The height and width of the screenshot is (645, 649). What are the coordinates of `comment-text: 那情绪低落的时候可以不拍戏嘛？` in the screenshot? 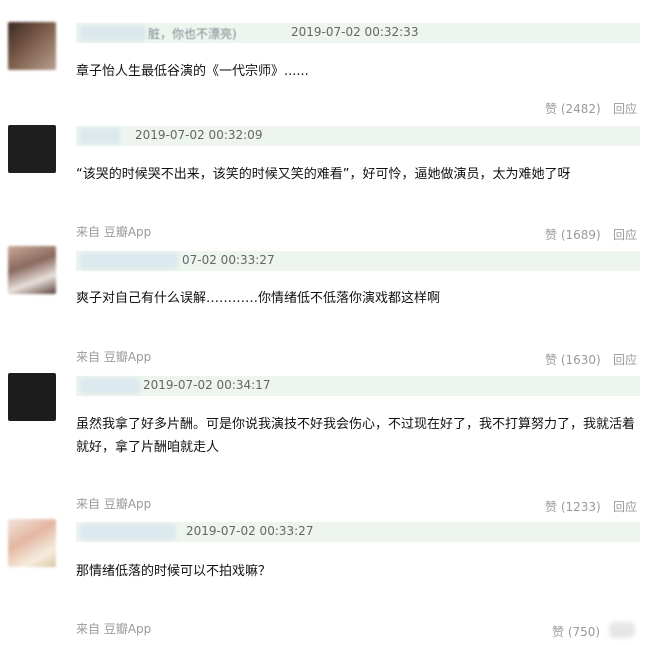 It's located at (174, 571).